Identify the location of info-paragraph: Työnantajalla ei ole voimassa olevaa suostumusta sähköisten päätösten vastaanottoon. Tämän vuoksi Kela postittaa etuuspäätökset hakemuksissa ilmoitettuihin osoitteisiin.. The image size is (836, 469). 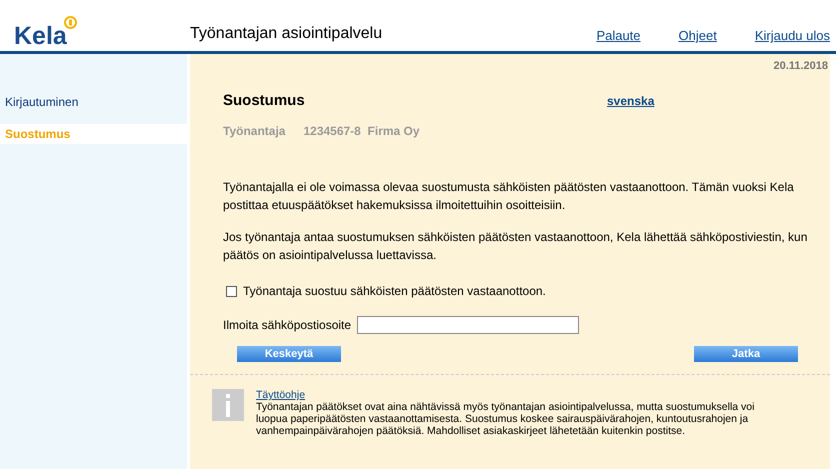
(509, 196).